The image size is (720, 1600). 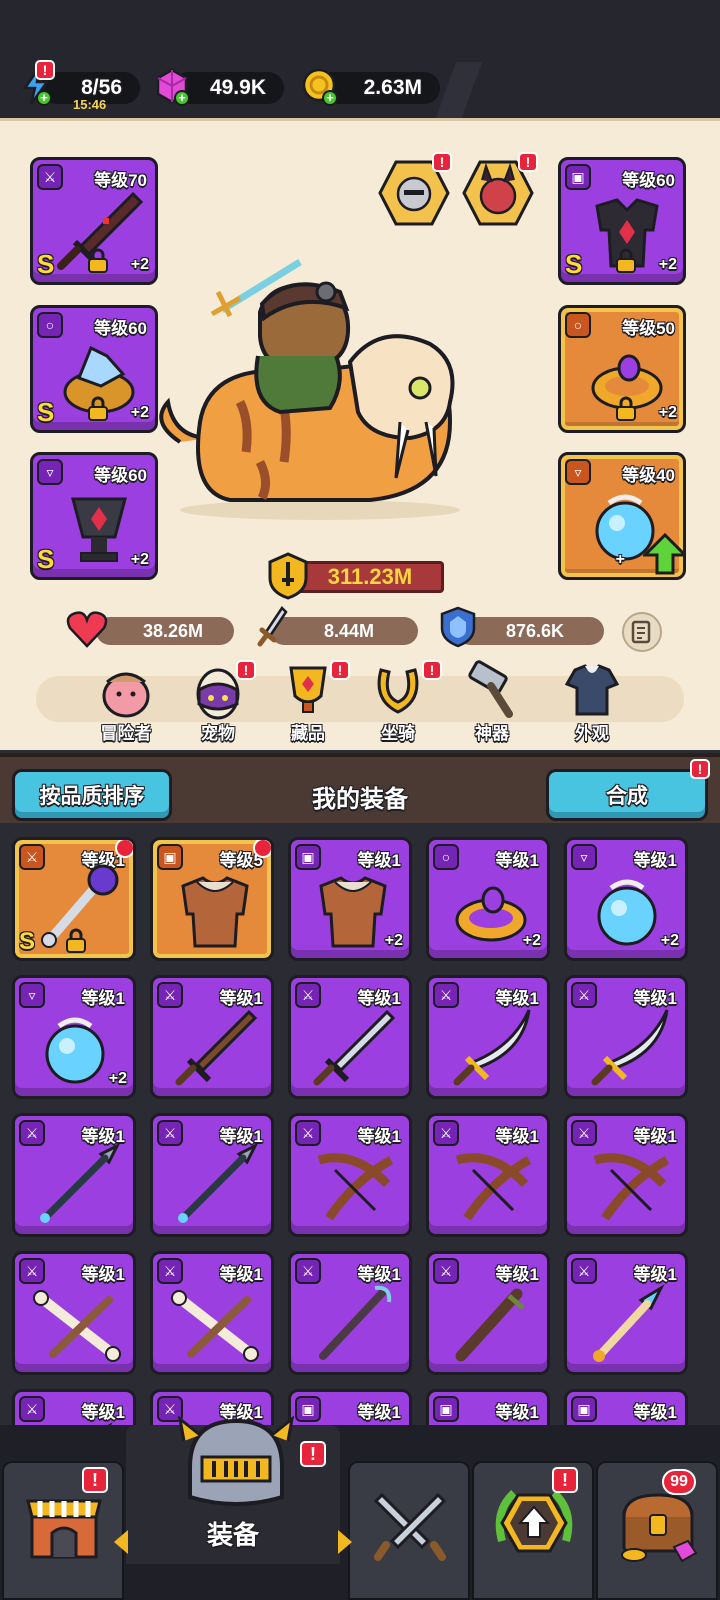 What do you see at coordinates (458, 627) in the screenshot?
I see `shield-icon` at bounding box center [458, 627].